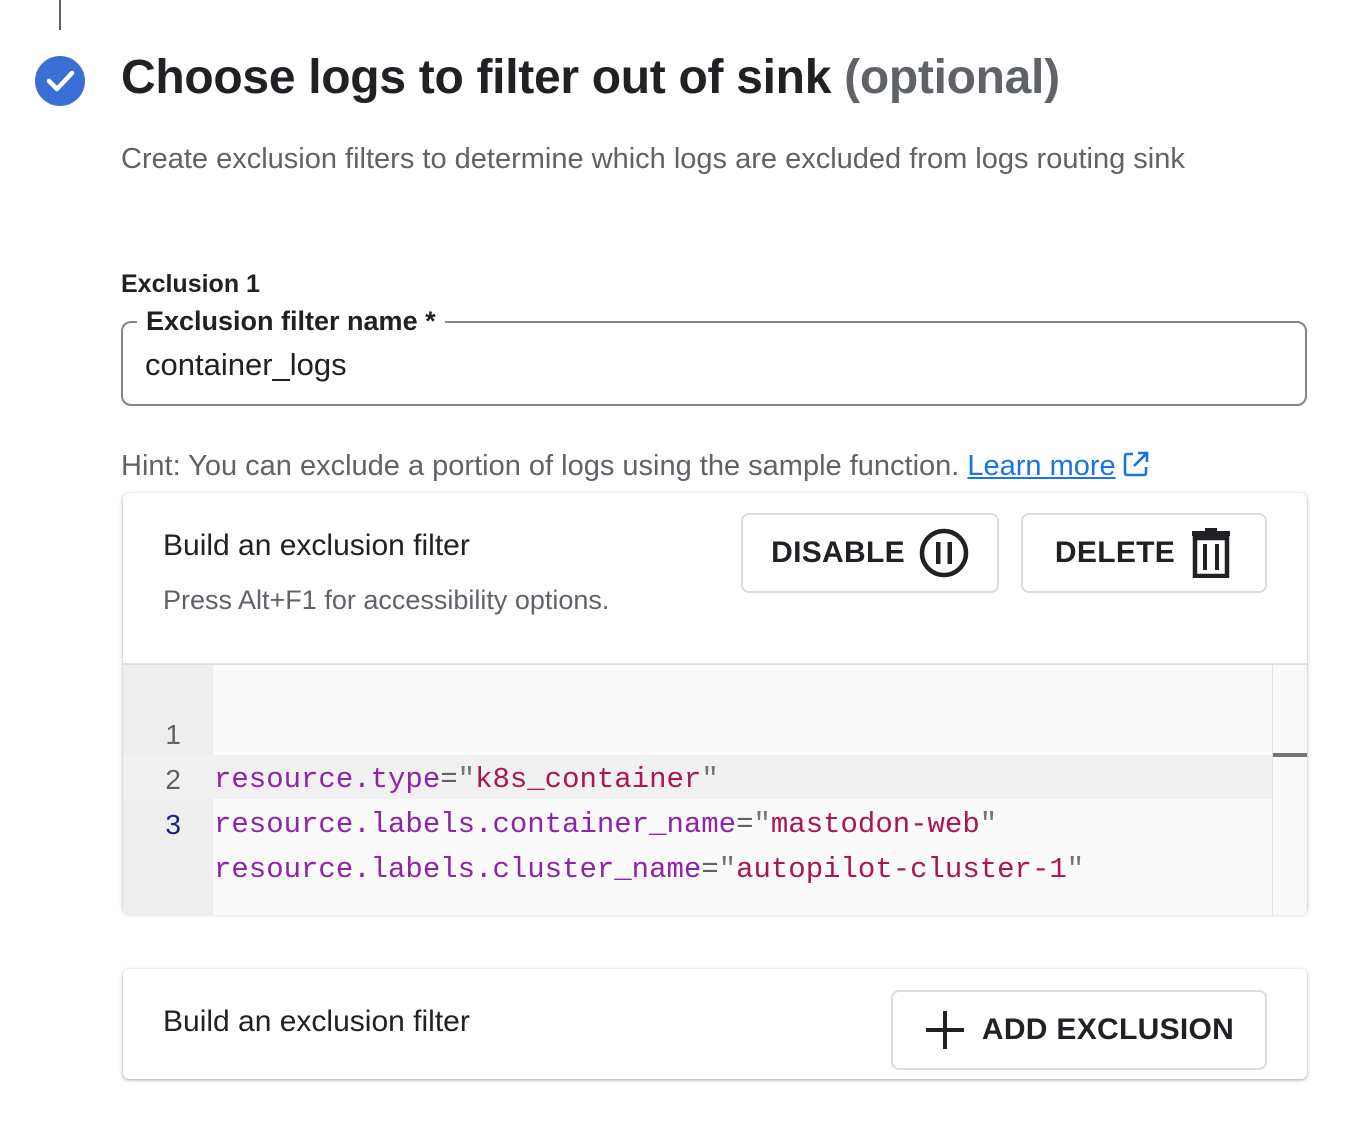  What do you see at coordinates (458, 869) in the screenshot?
I see `code-field: resource.labels.cluster_name` at bounding box center [458, 869].